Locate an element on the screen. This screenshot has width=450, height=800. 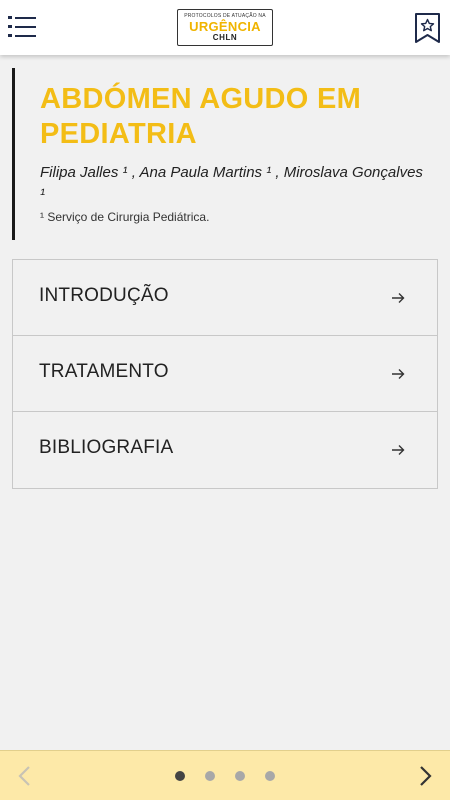
section-item-bibliografia: BIBLIOGRAFIA is located at coordinates (225, 450).